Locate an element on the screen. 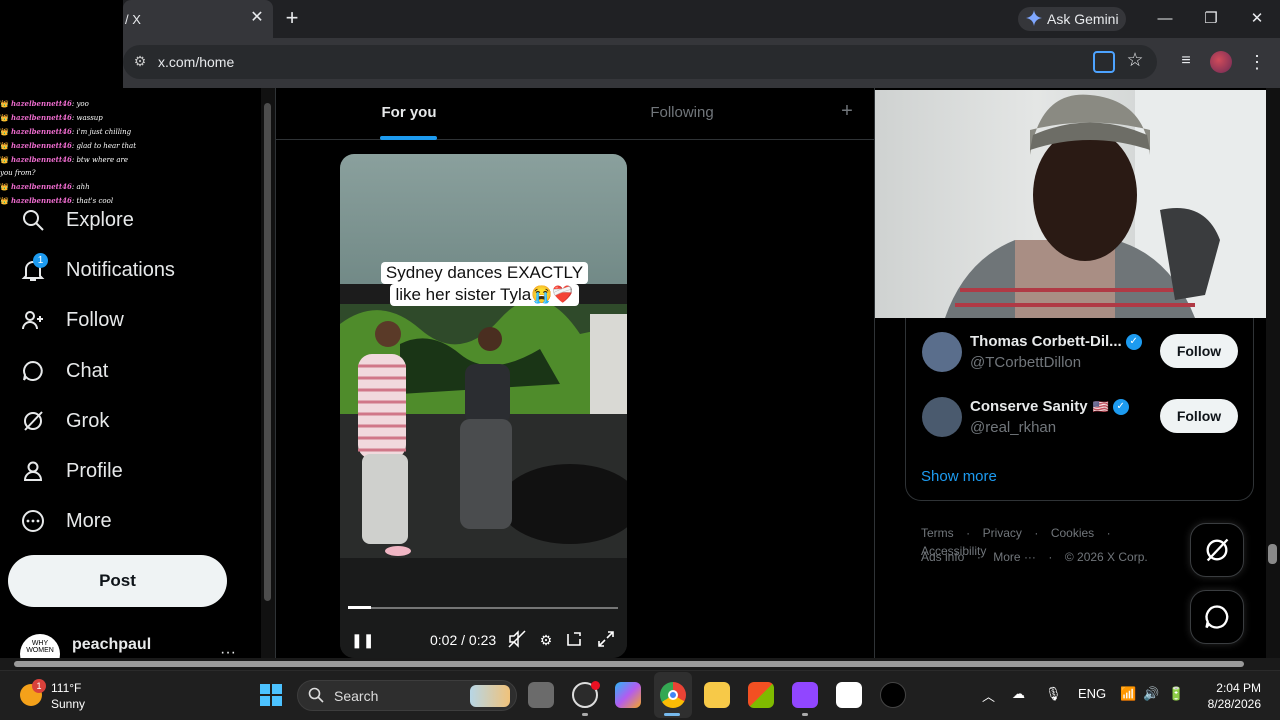 Image resolution: width=1280 pixels, height=720 pixels. webcam-frame is located at coordinates (1112, 204).